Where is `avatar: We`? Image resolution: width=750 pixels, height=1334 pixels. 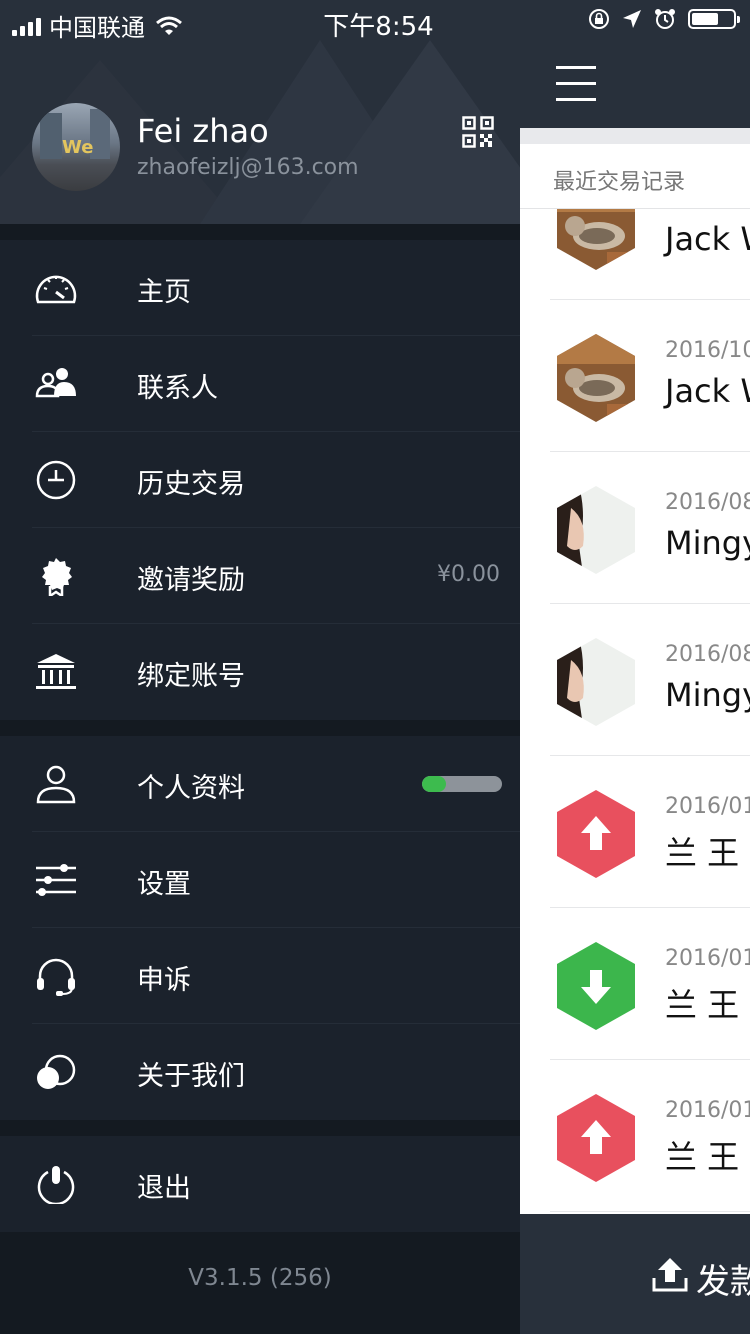
avatar: We is located at coordinates (76, 147).